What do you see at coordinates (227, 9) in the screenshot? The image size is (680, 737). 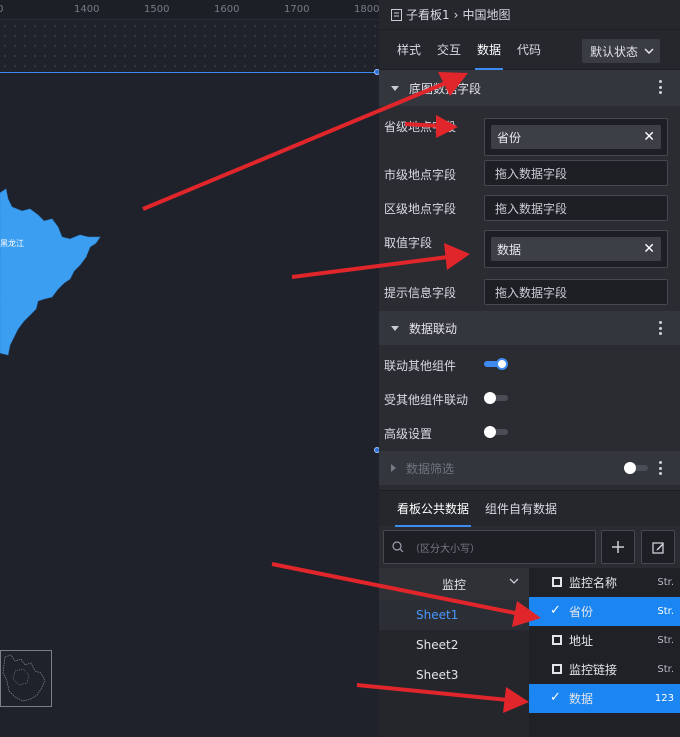 I see `ruler-label: 1600` at bounding box center [227, 9].